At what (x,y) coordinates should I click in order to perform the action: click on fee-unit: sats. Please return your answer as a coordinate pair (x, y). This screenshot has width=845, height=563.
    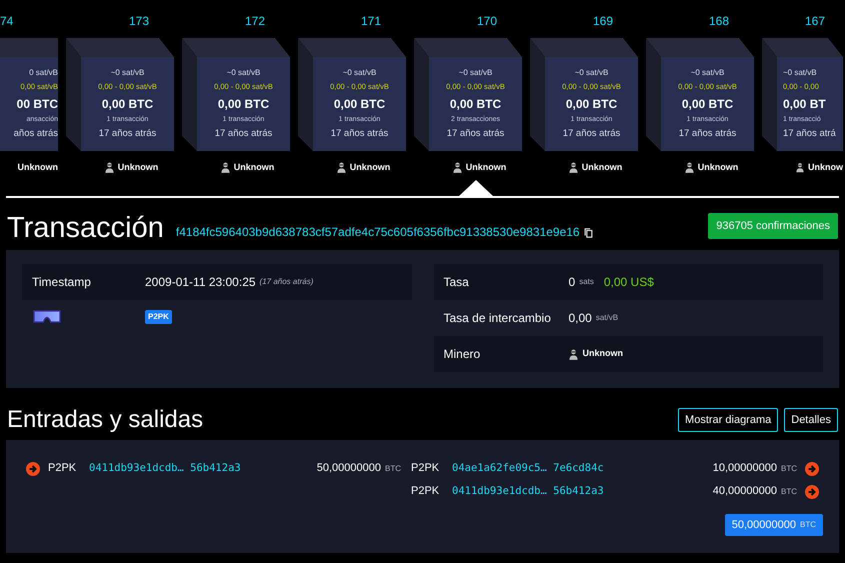
    Looking at the image, I should click on (586, 282).